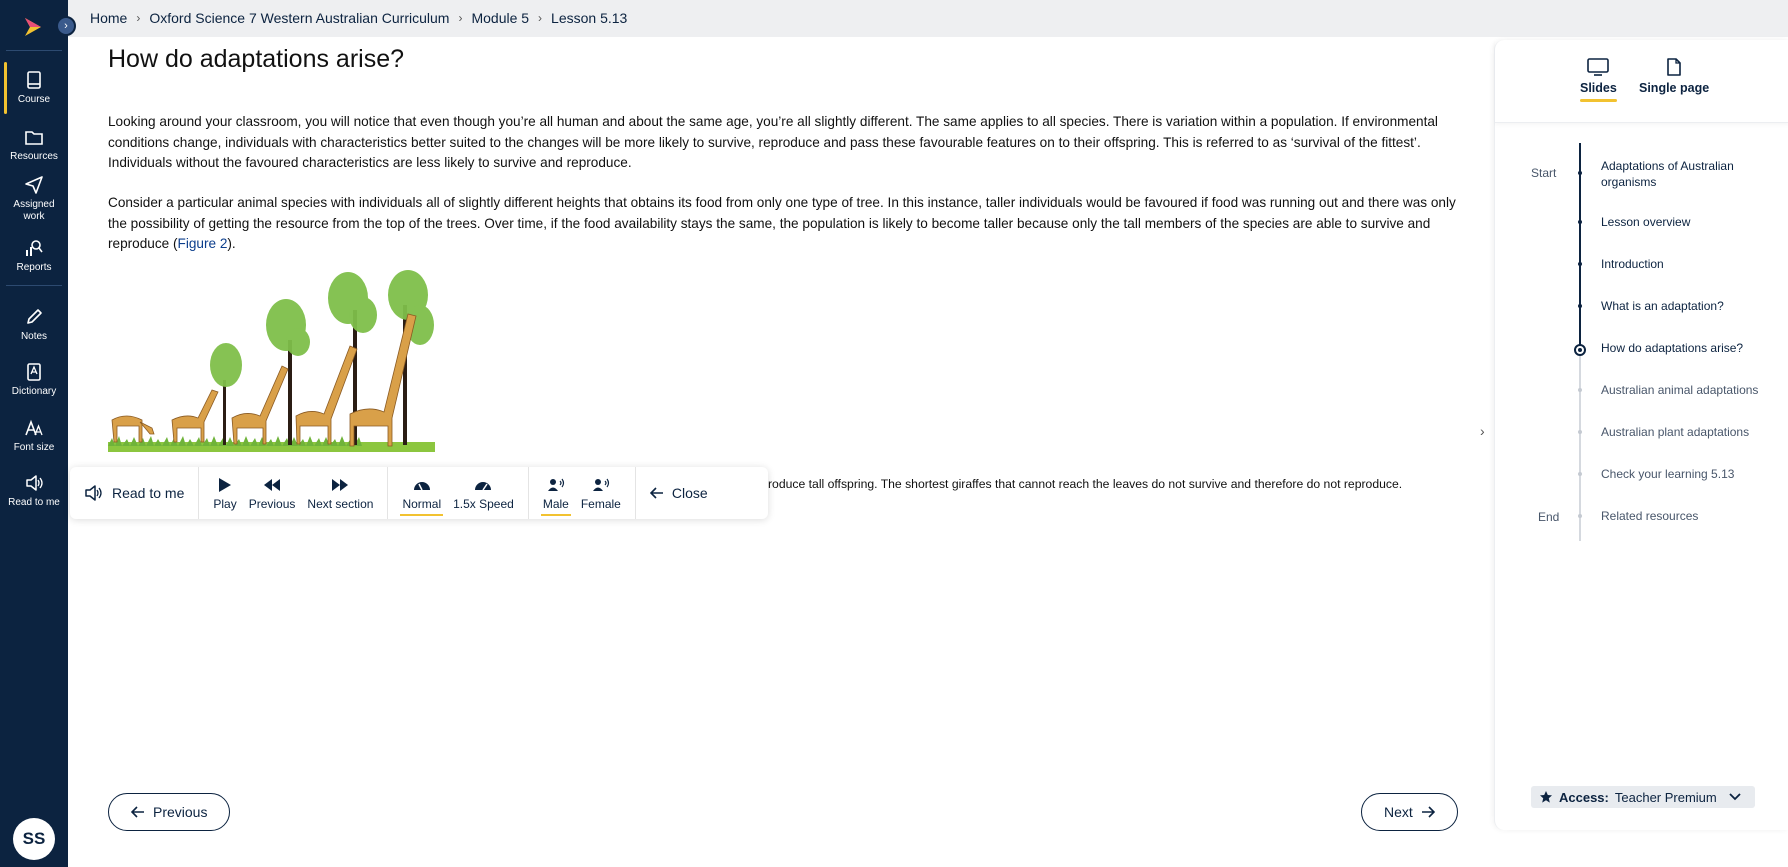 This screenshot has width=1788, height=867. I want to click on read-to-me-label: Read to me, so click(148, 493).